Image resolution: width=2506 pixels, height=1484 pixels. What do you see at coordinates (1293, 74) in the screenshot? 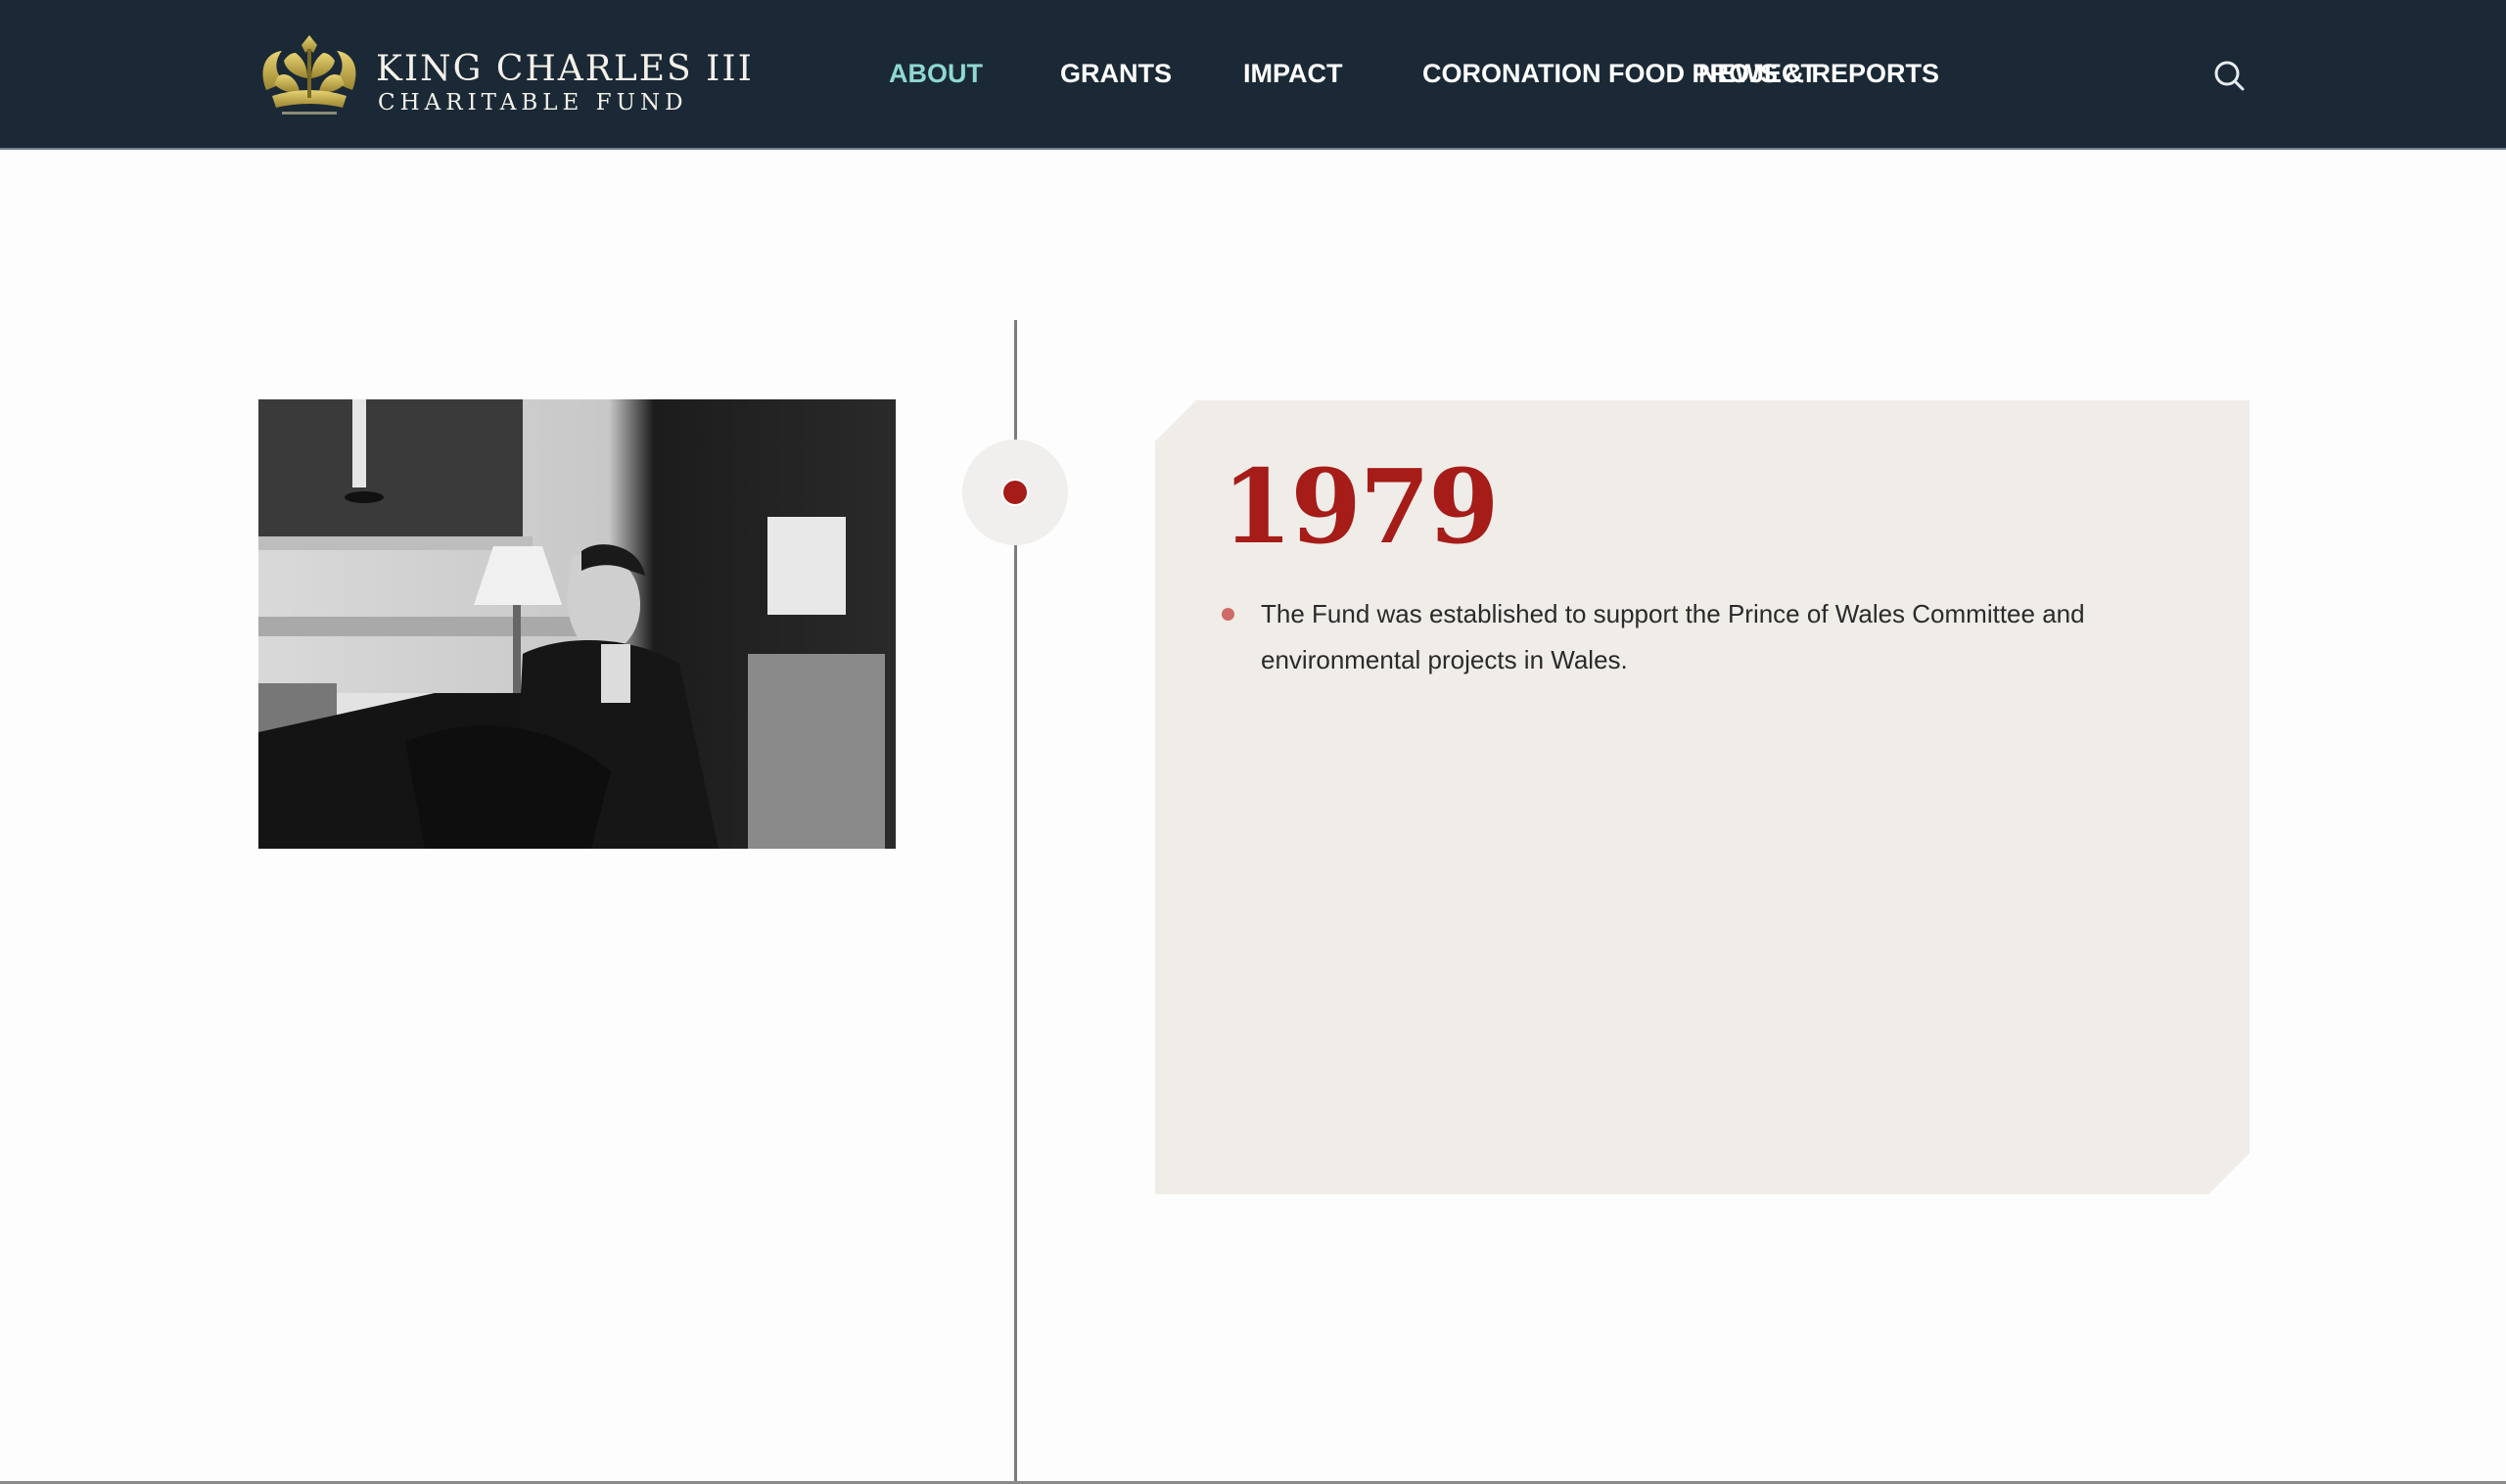
I see `nav-impact: IMPACT` at bounding box center [1293, 74].